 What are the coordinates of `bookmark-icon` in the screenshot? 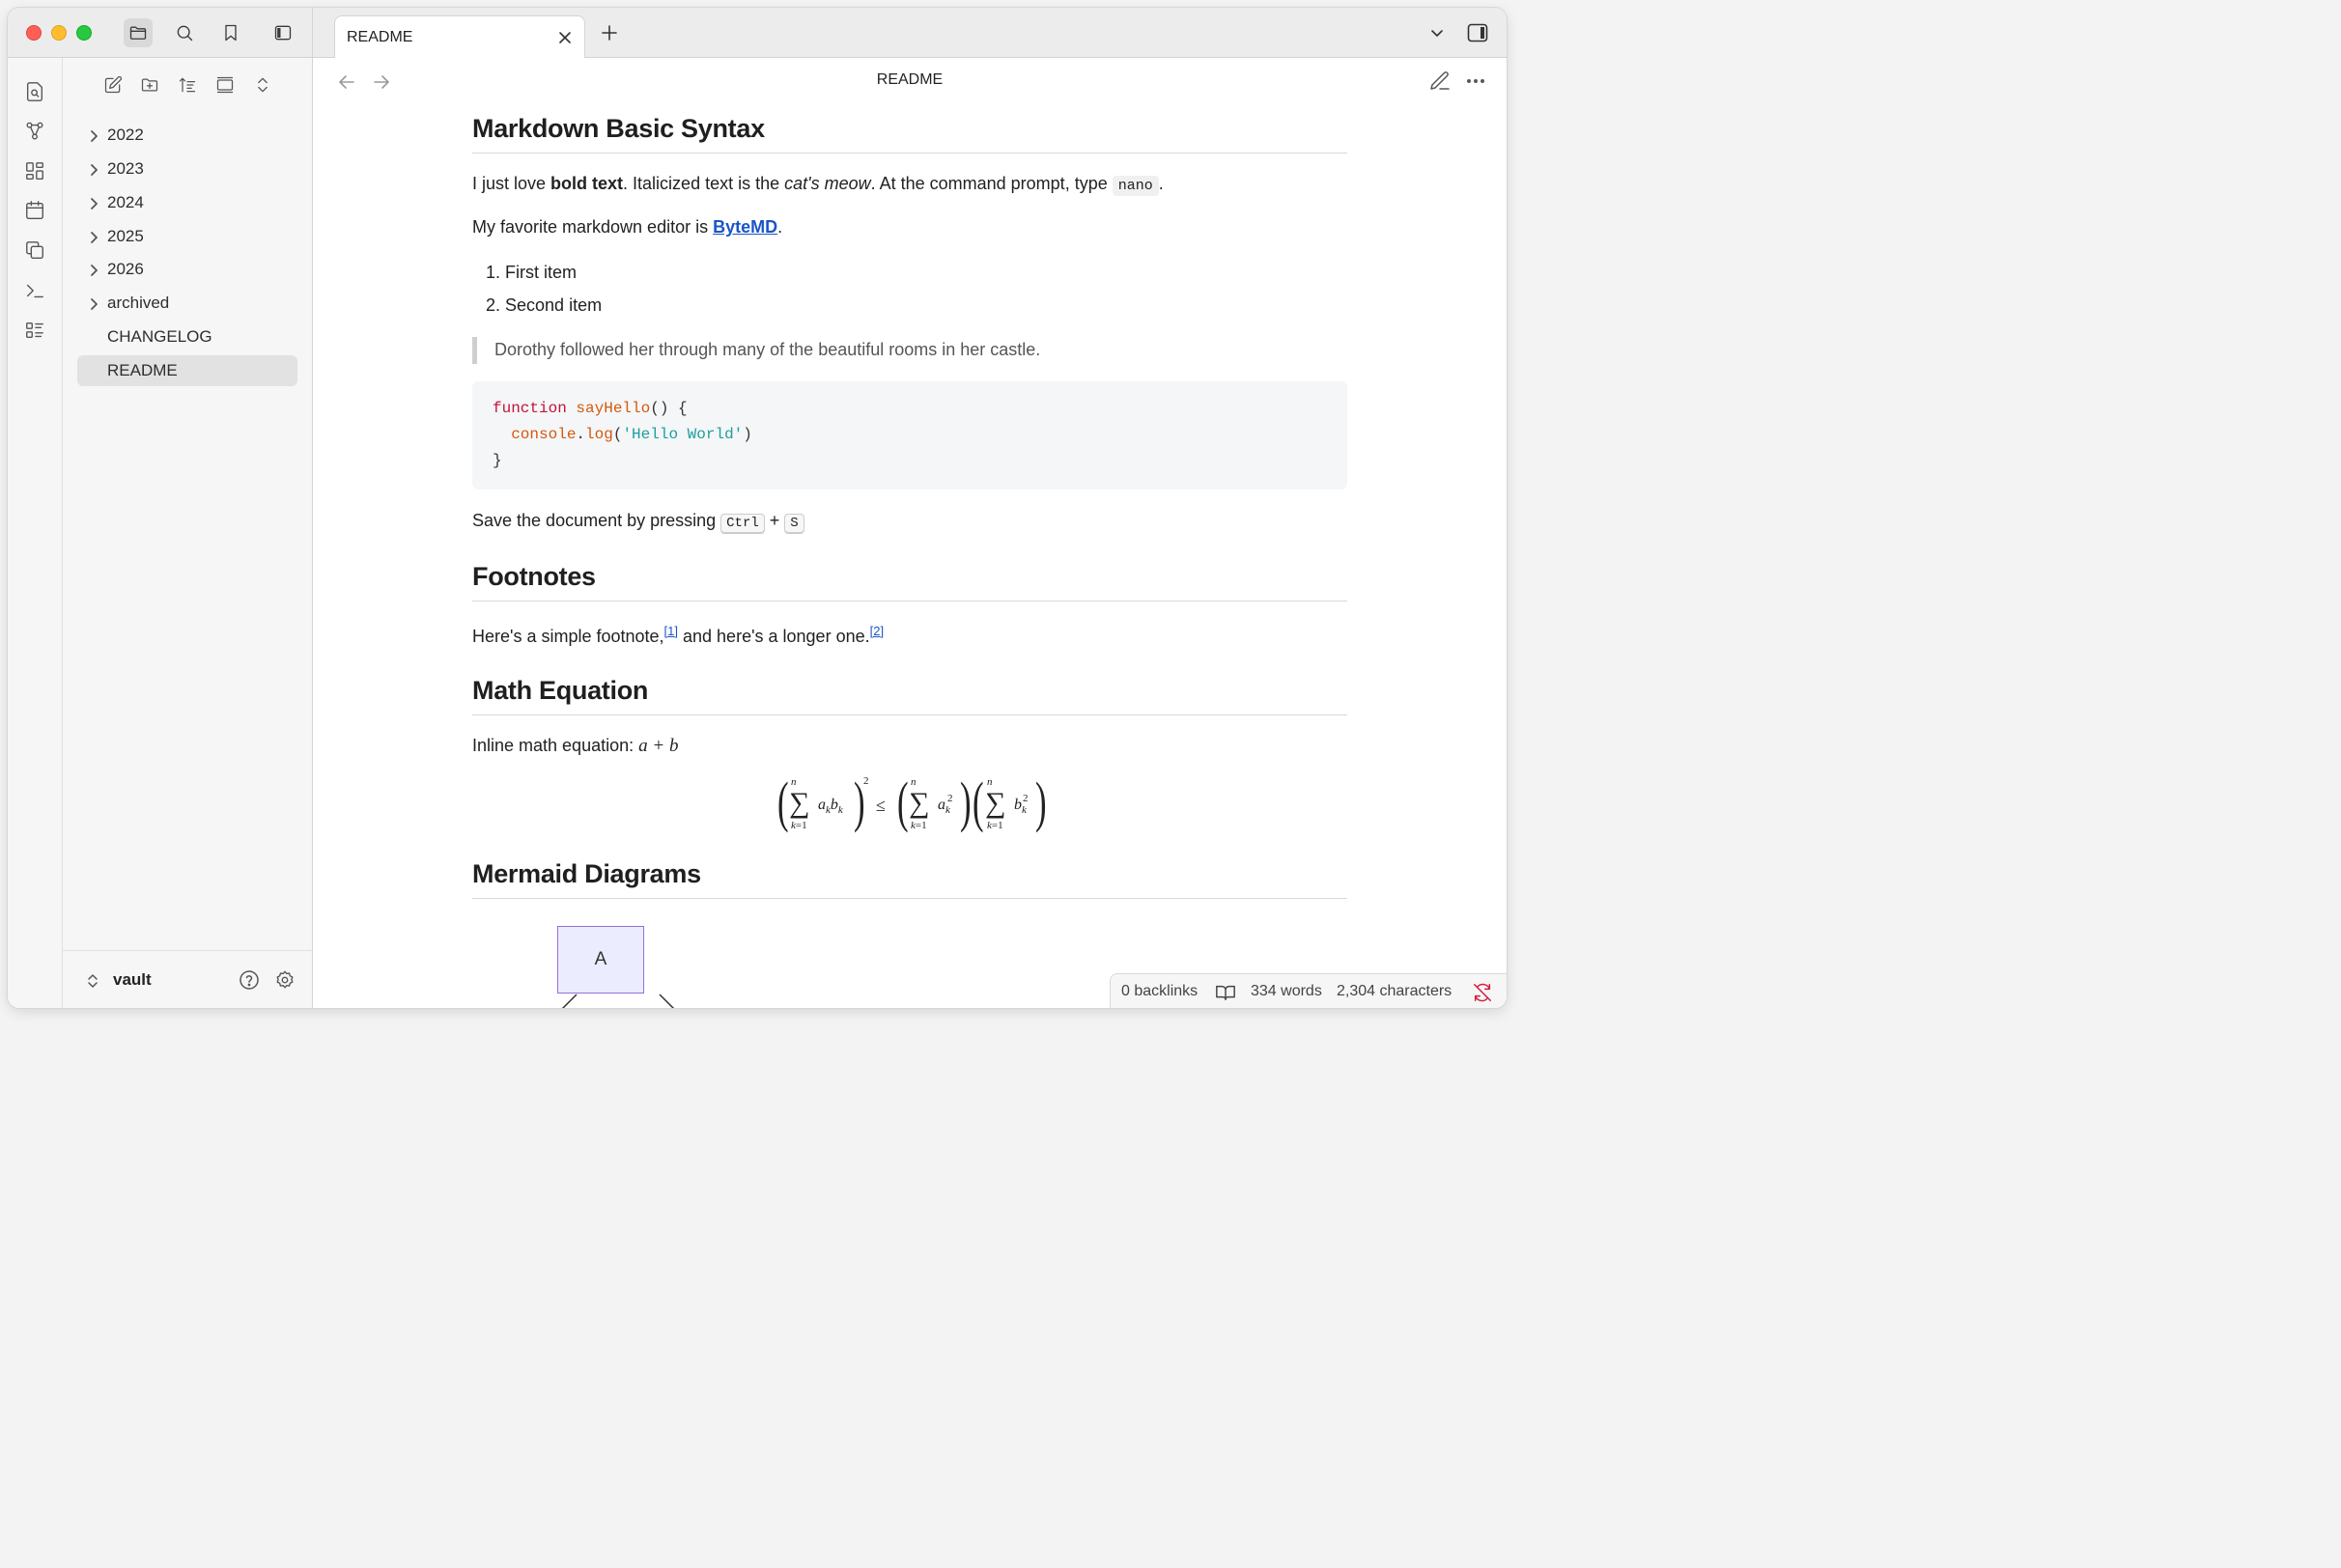 It's located at (231, 33).